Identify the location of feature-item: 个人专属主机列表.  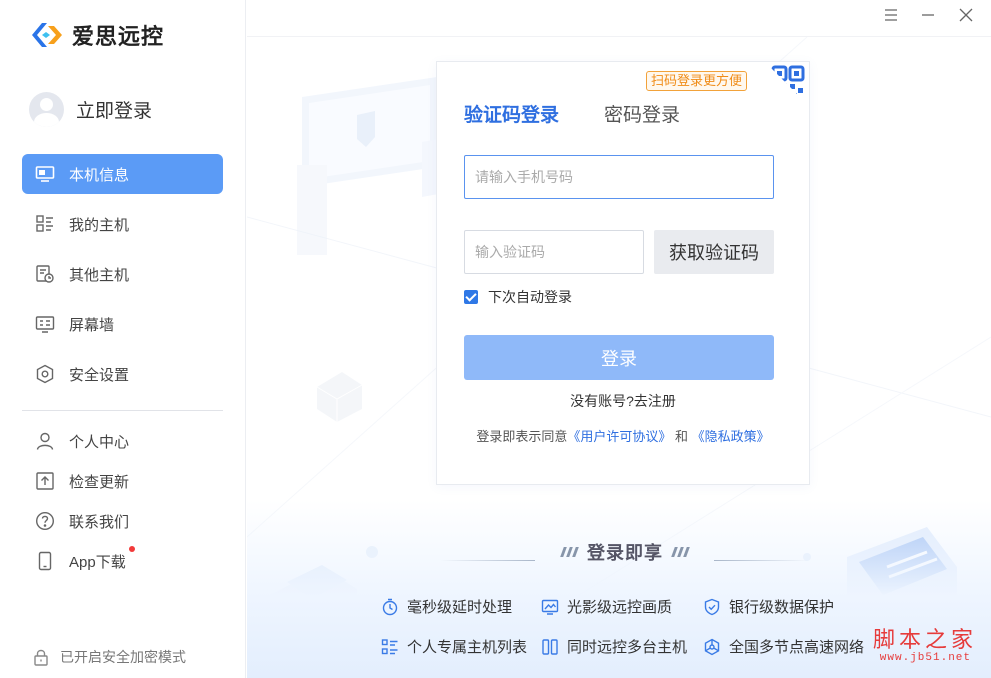
(454, 646).